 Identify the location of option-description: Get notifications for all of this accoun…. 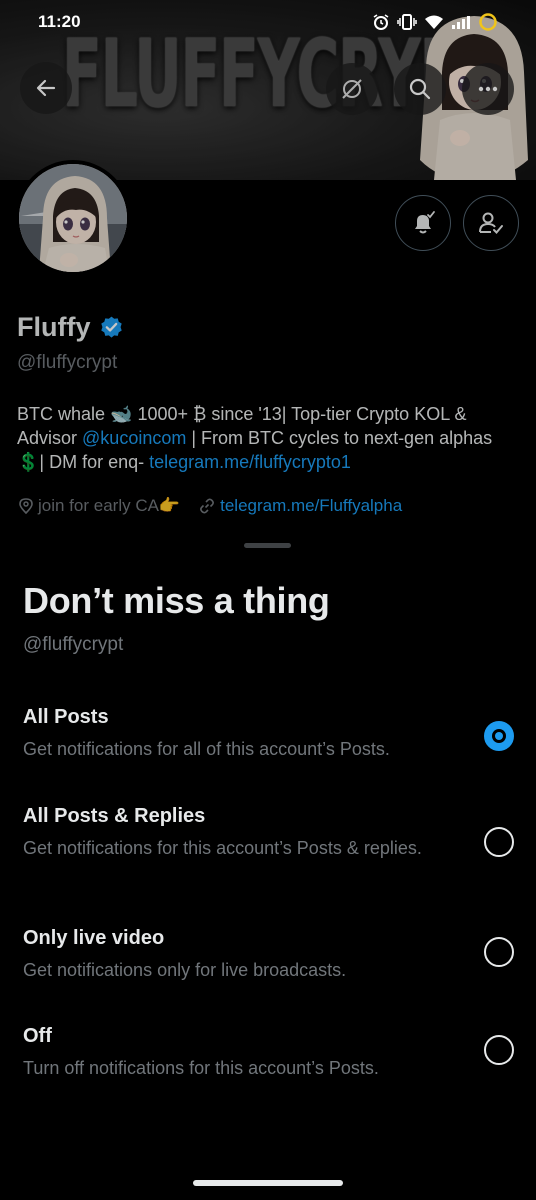
(206, 749).